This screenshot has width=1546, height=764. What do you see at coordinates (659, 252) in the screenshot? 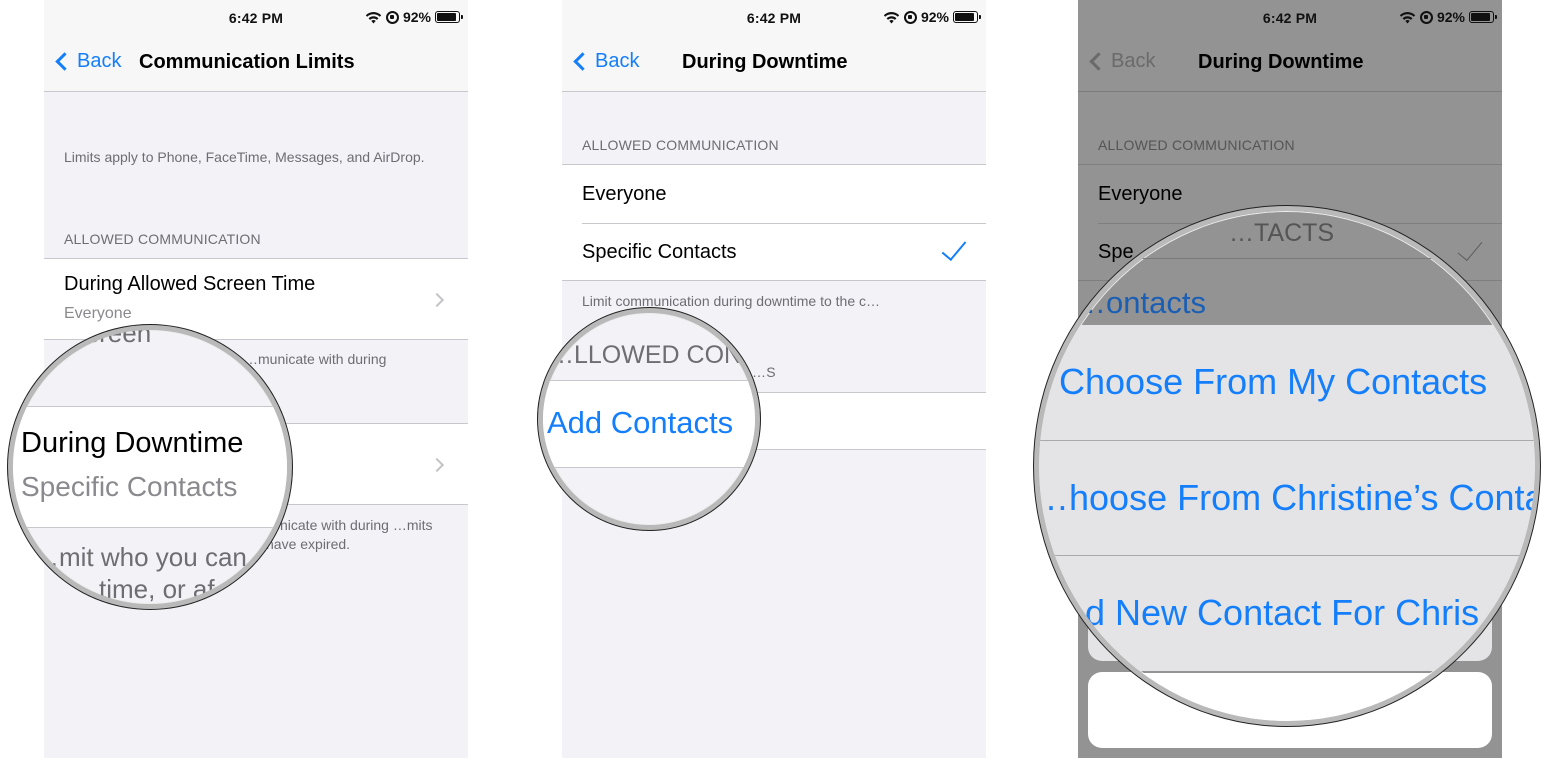
I see `option-label: Specific Contacts` at bounding box center [659, 252].